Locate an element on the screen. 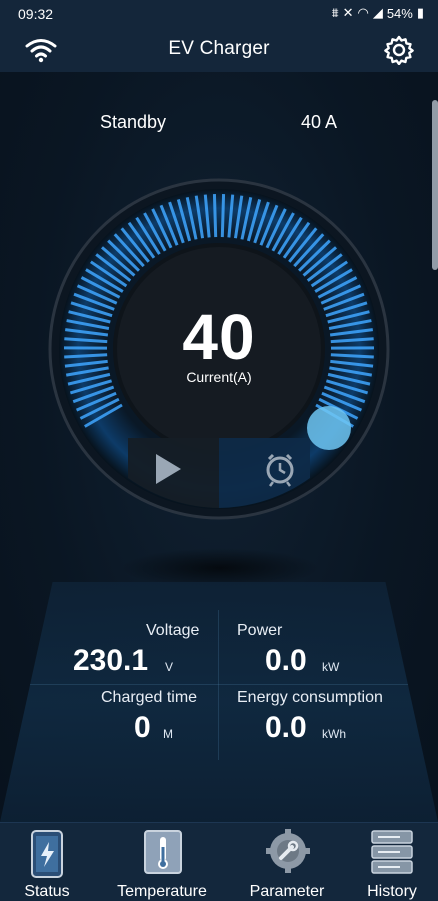 The image size is (438, 901). nav-history-label: History is located at coordinates (390, 892).